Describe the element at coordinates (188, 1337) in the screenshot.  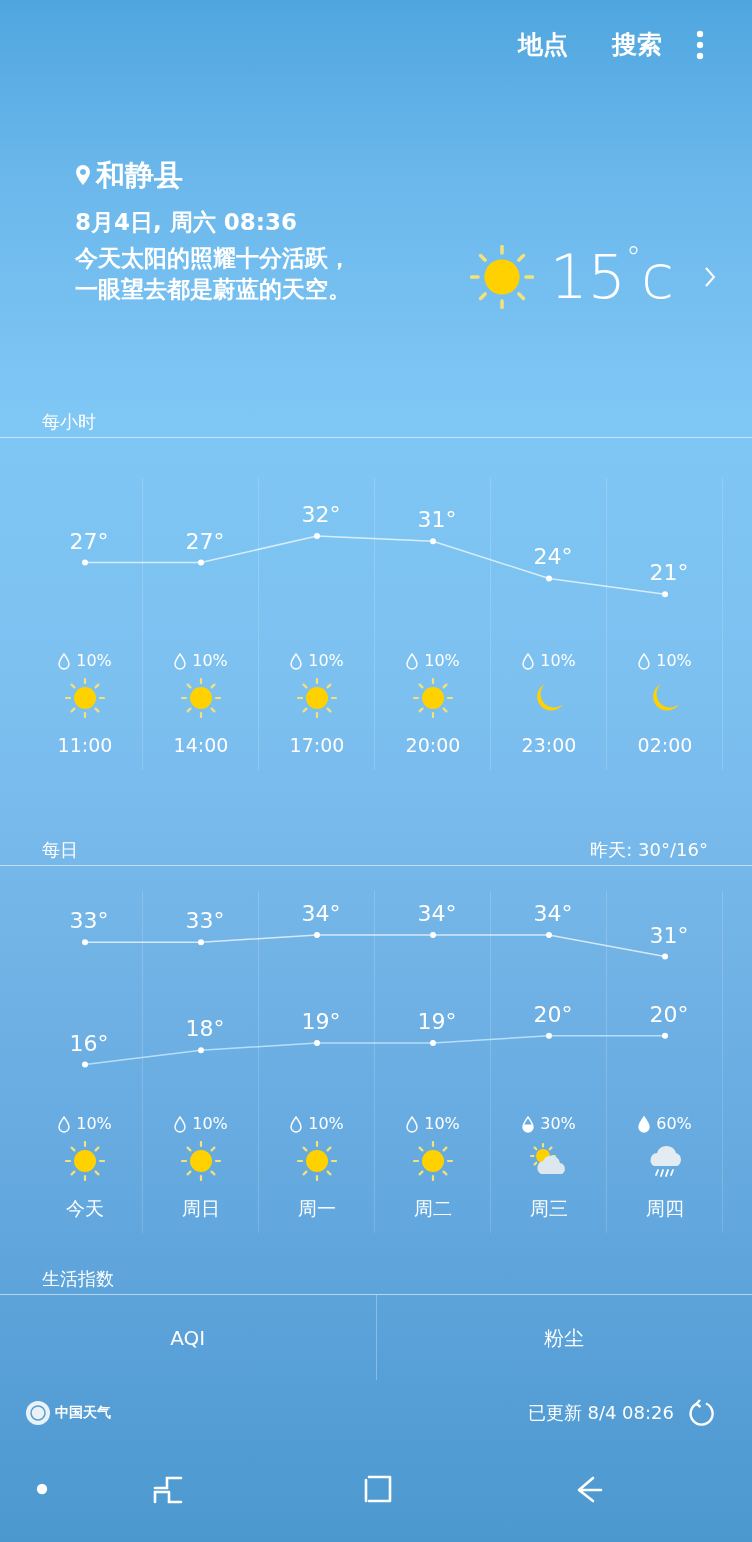
I see `life-index-item: AQI` at that location.